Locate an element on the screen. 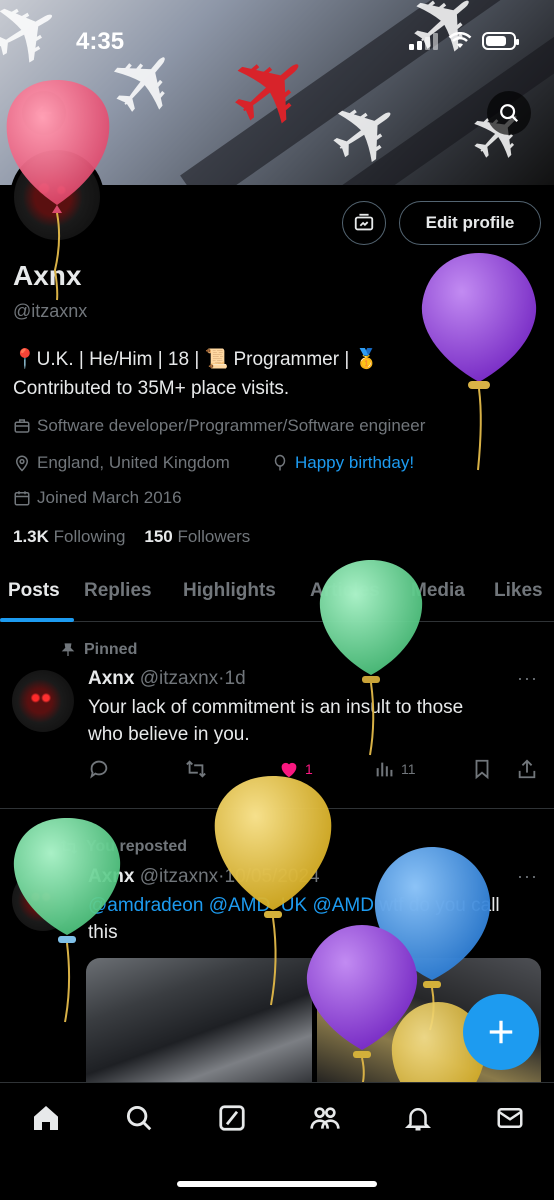  following-link: 1.3K Following is located at coordinates (69, 536).